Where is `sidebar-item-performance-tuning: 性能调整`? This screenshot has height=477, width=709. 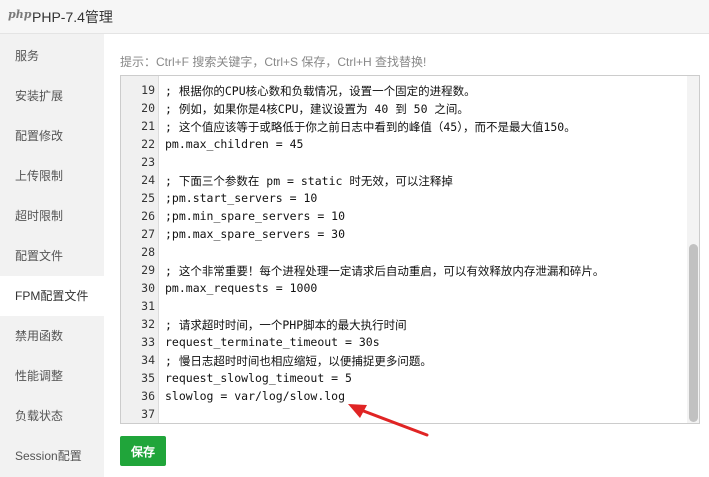 sidebar-item-performance-tuning: 性能调整 is located at coordinates (52, 376).